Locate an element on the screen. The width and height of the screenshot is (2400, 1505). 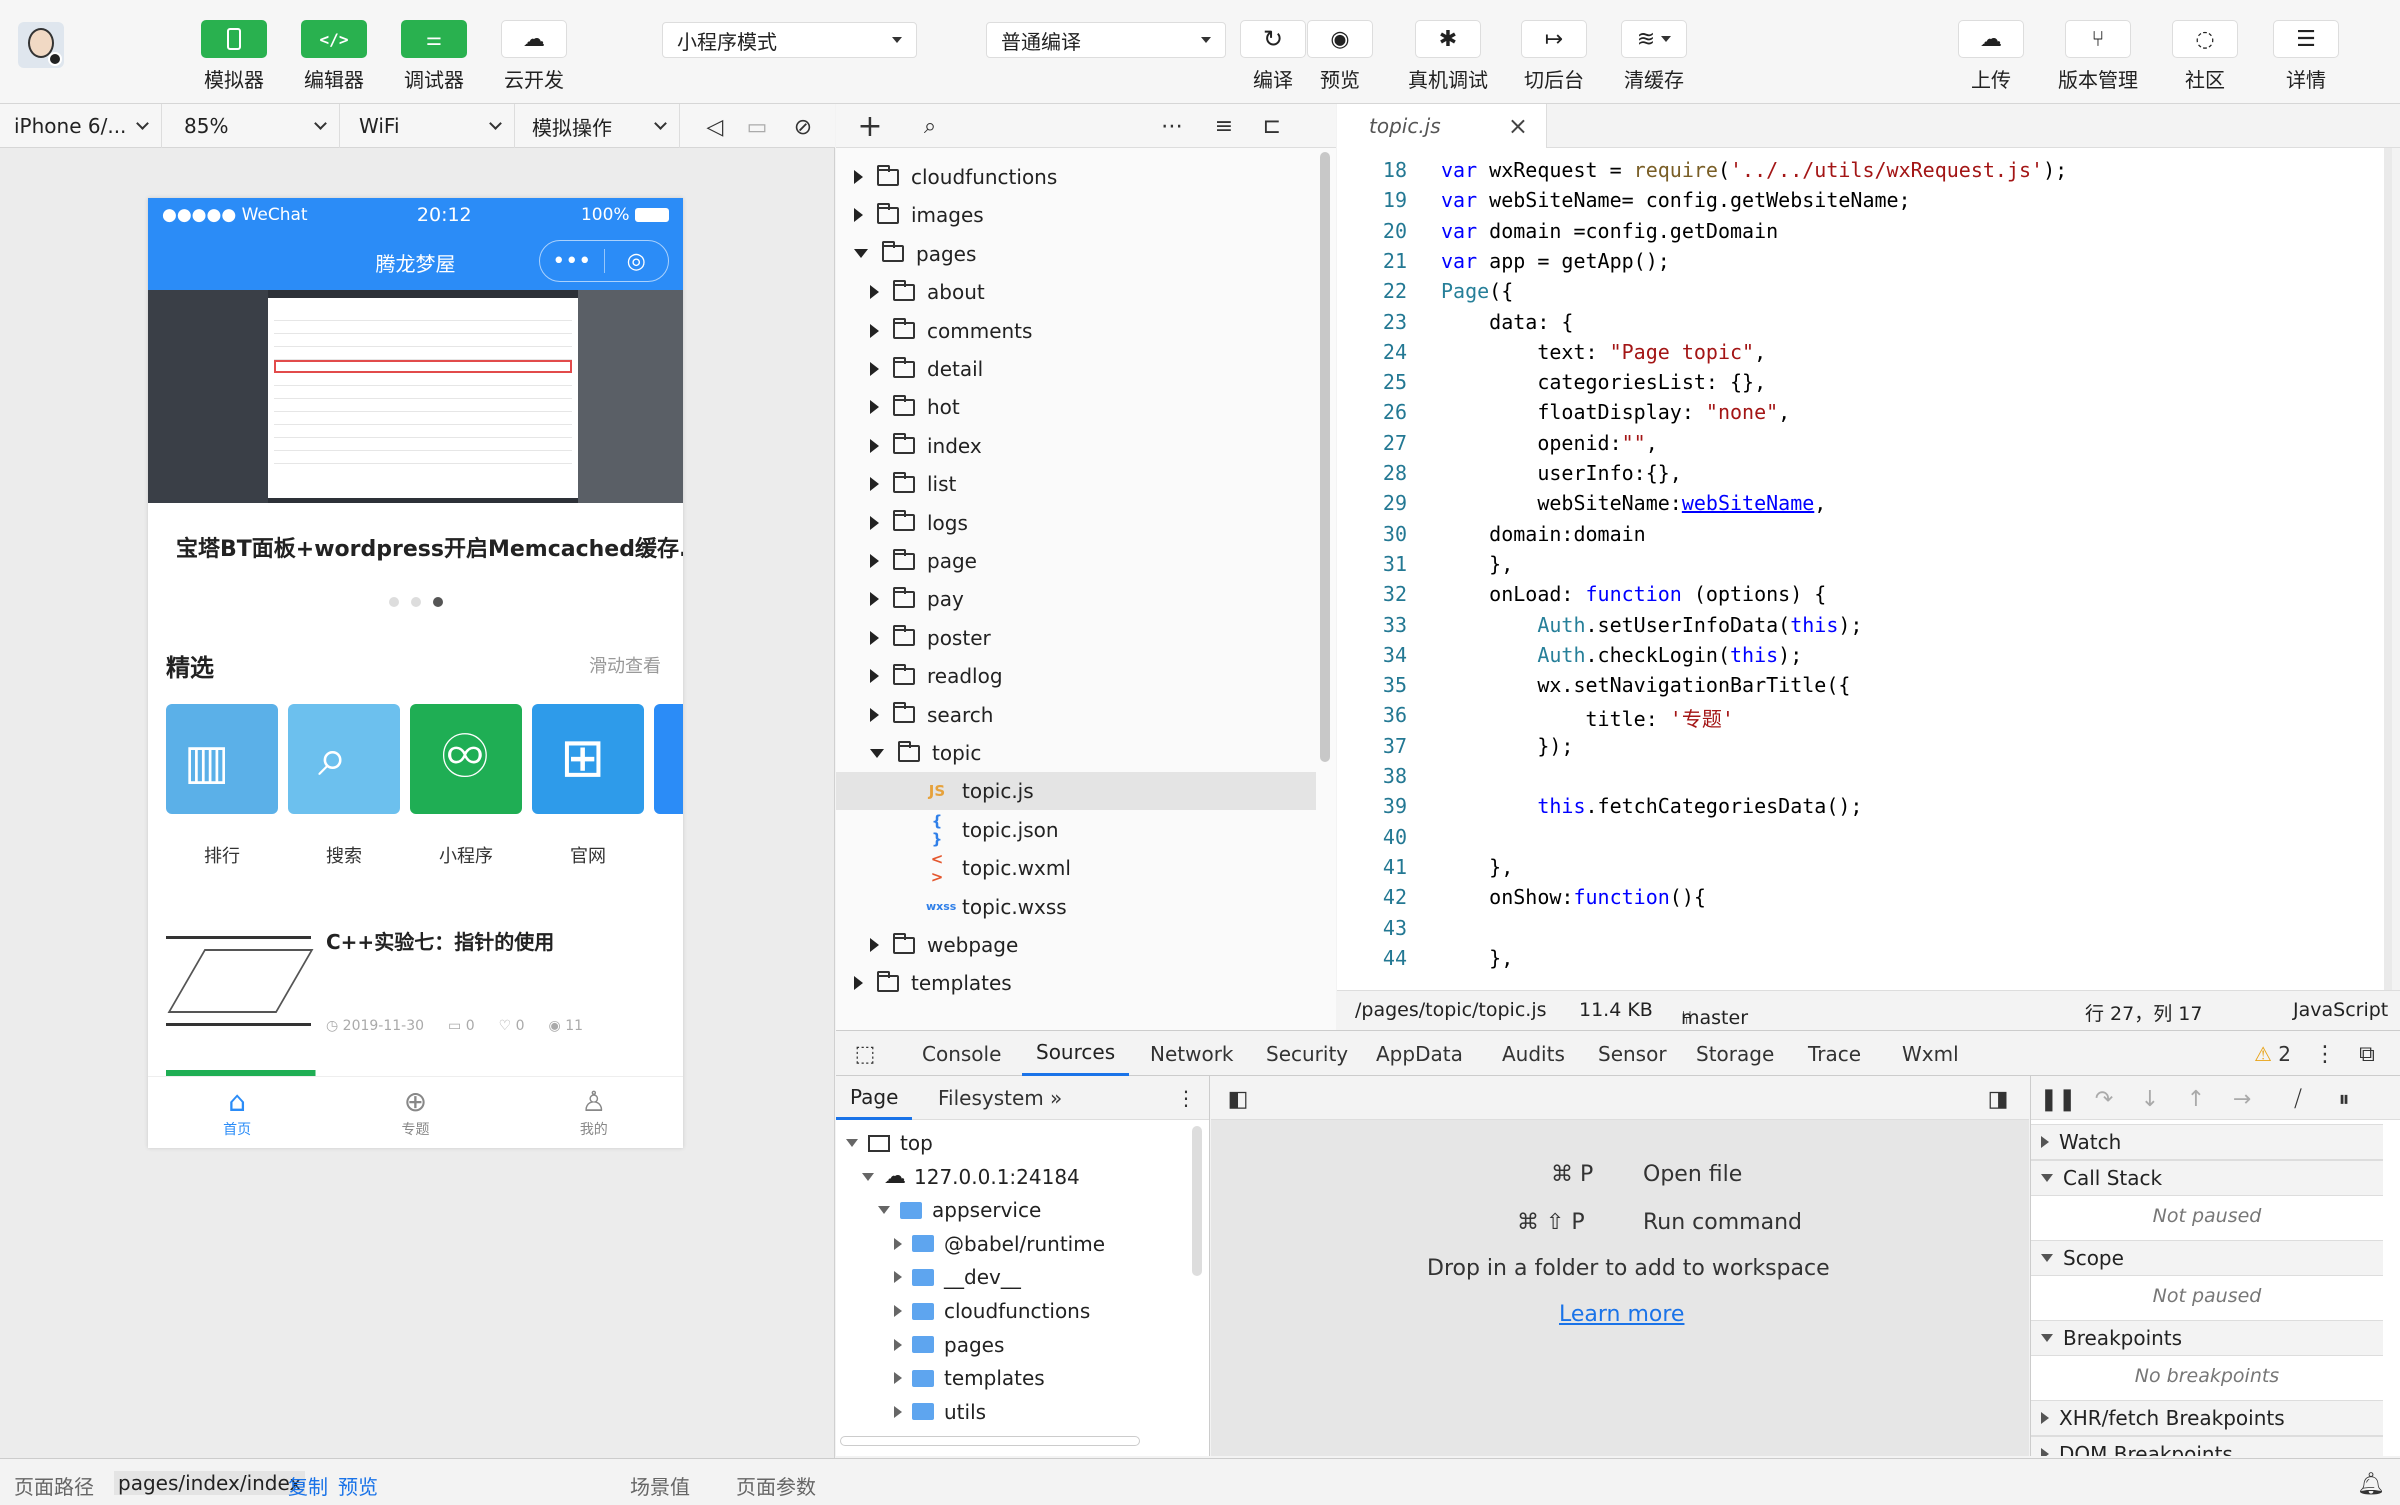
code-line: Page({ is located at coordinates (1477, 291).